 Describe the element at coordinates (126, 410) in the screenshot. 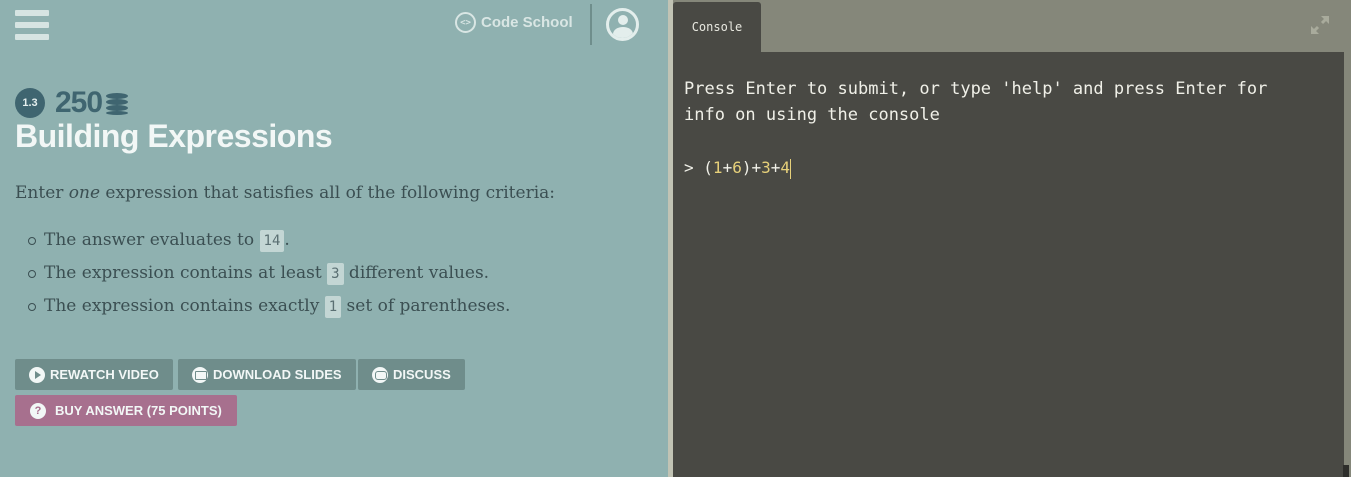

I see `buy-answer-button: ? BUY ANSWER (75 POINTS)` at that location.